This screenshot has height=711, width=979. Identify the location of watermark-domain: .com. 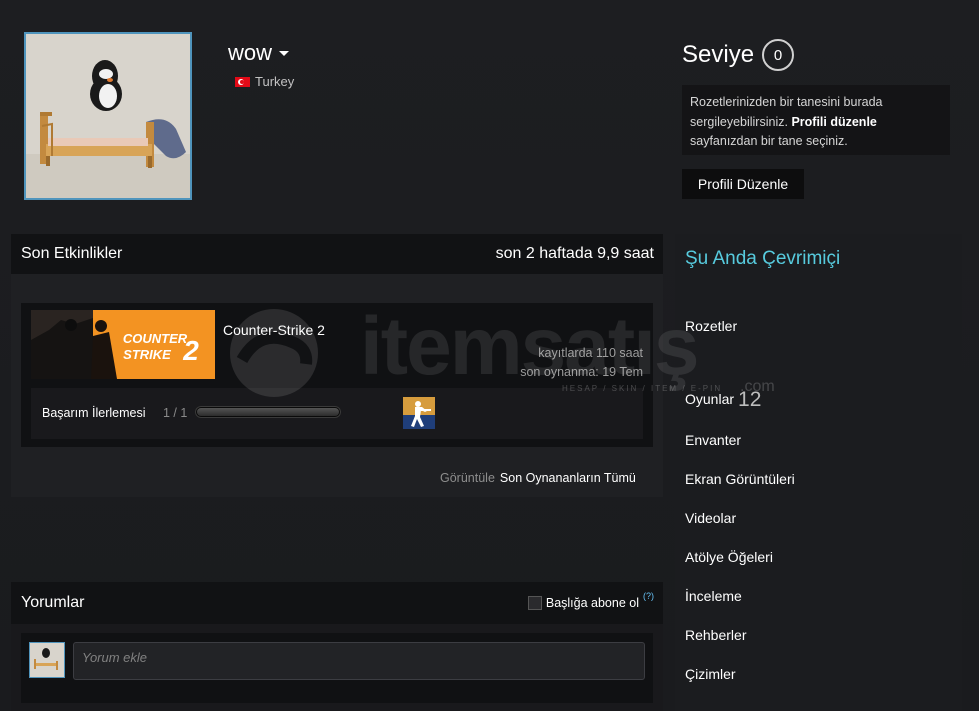
(757, 386).